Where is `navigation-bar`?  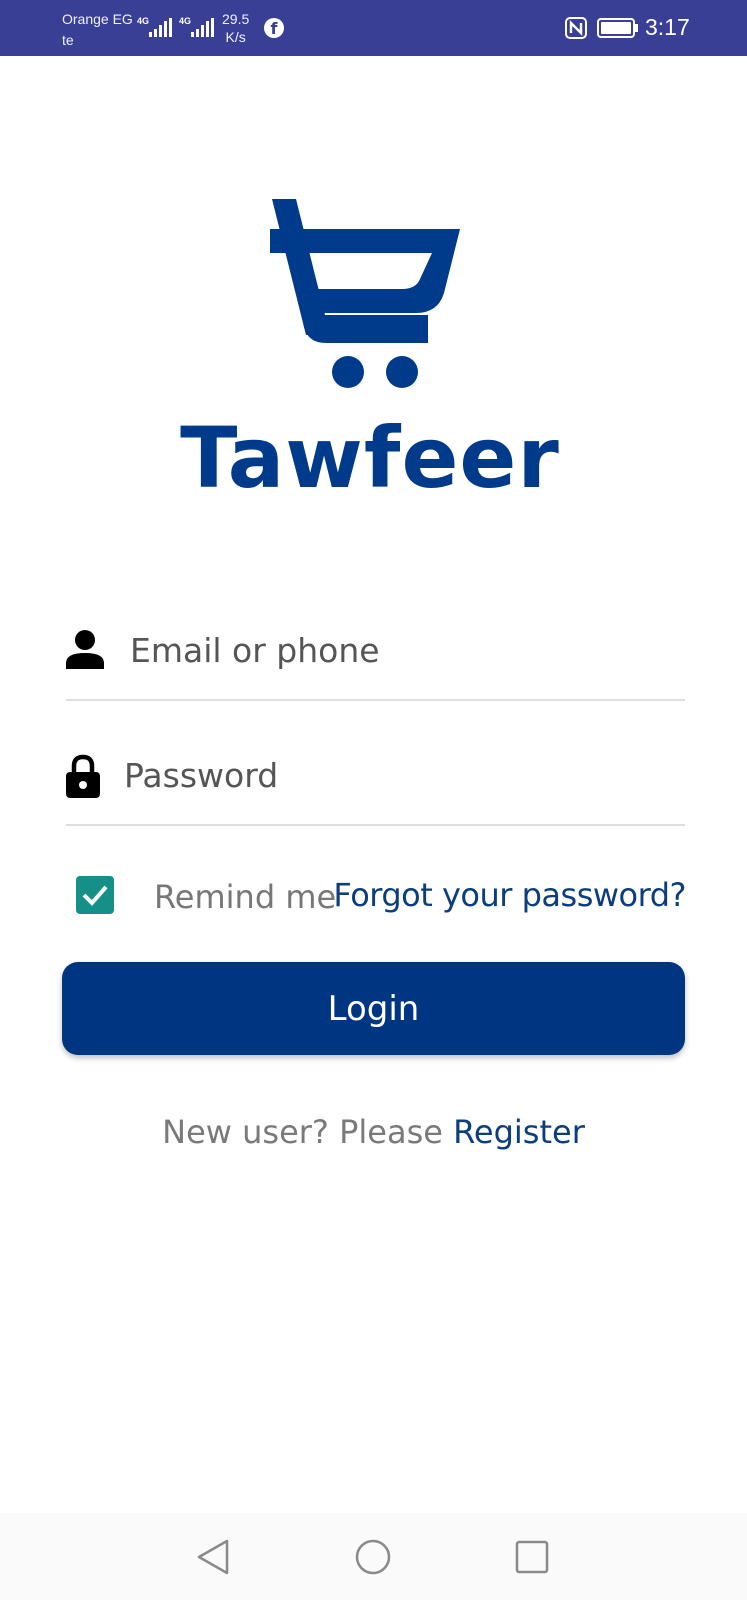
navigation-bar is located at coordinates (373, 1556).